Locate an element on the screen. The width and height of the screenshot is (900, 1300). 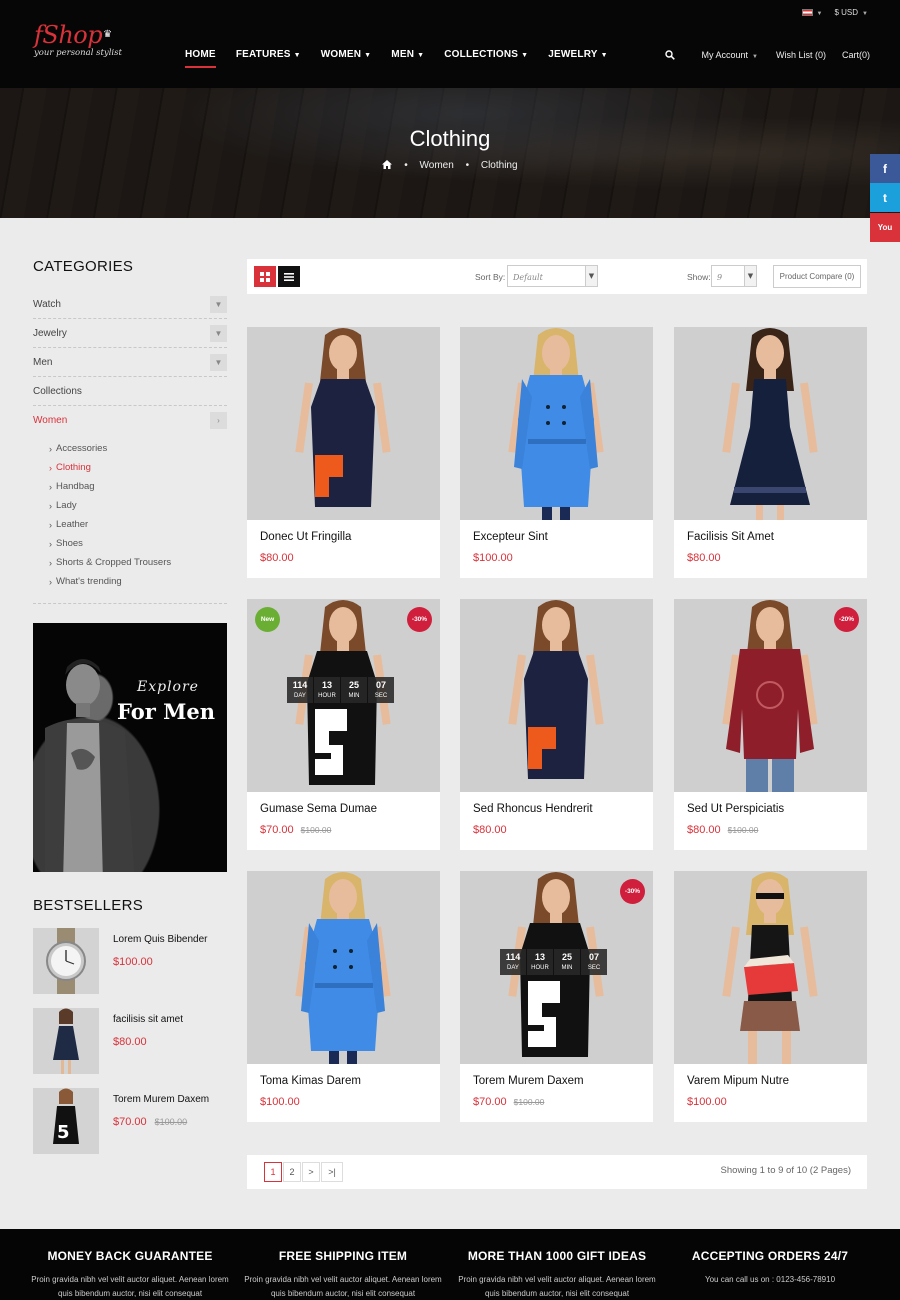
cart-link: Cart(0) is located at coordinates (856, 55).